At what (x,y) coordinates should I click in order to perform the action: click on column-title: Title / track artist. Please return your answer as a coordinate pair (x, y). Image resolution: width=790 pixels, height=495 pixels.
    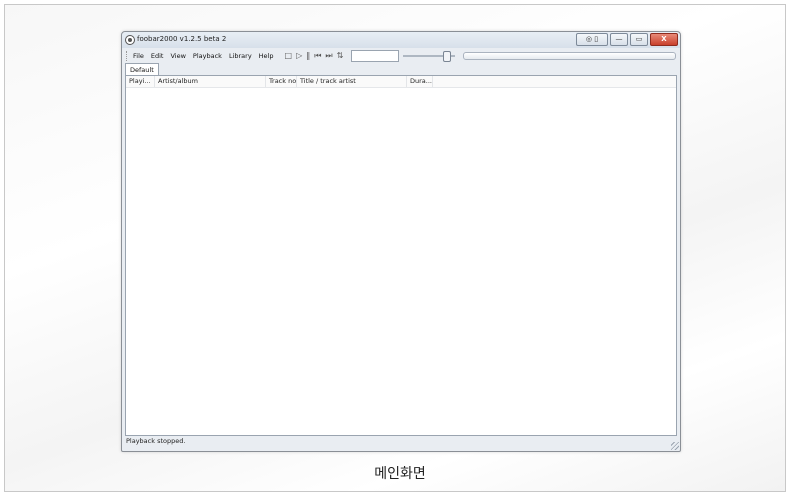
    Looking at the image, I should click on (352, 81).